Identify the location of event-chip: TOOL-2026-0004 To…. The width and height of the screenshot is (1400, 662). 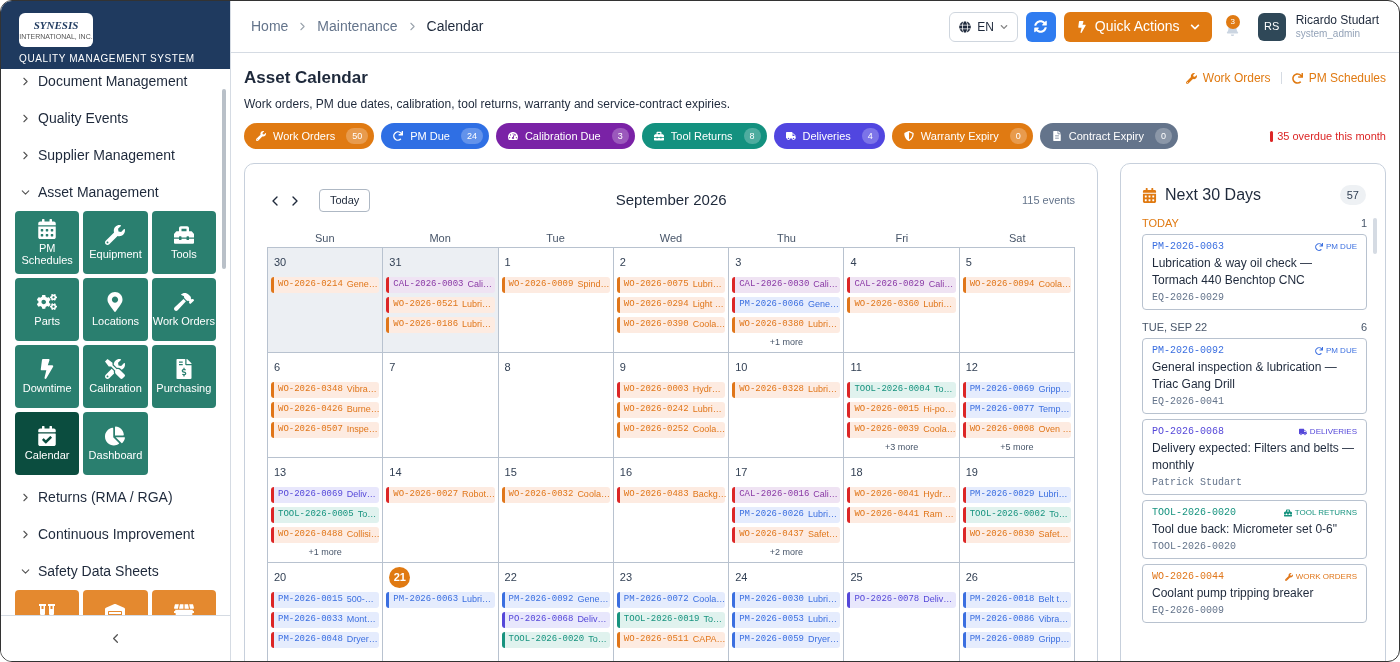
(901, 390).